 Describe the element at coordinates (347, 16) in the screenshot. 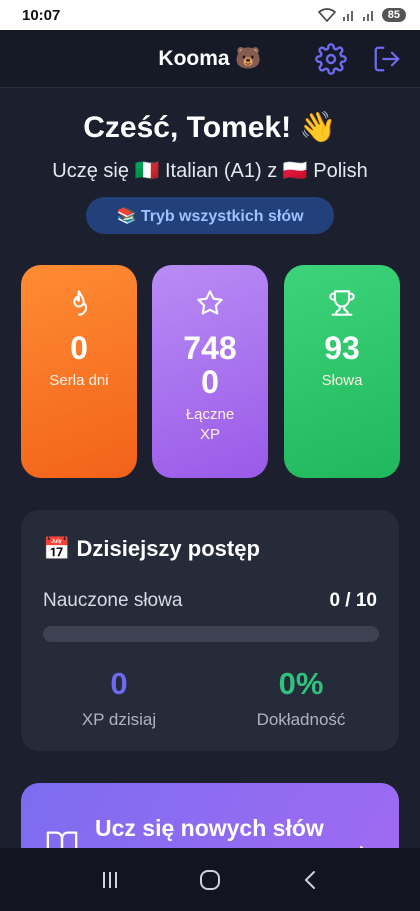

I see `signal-icon` at that location.